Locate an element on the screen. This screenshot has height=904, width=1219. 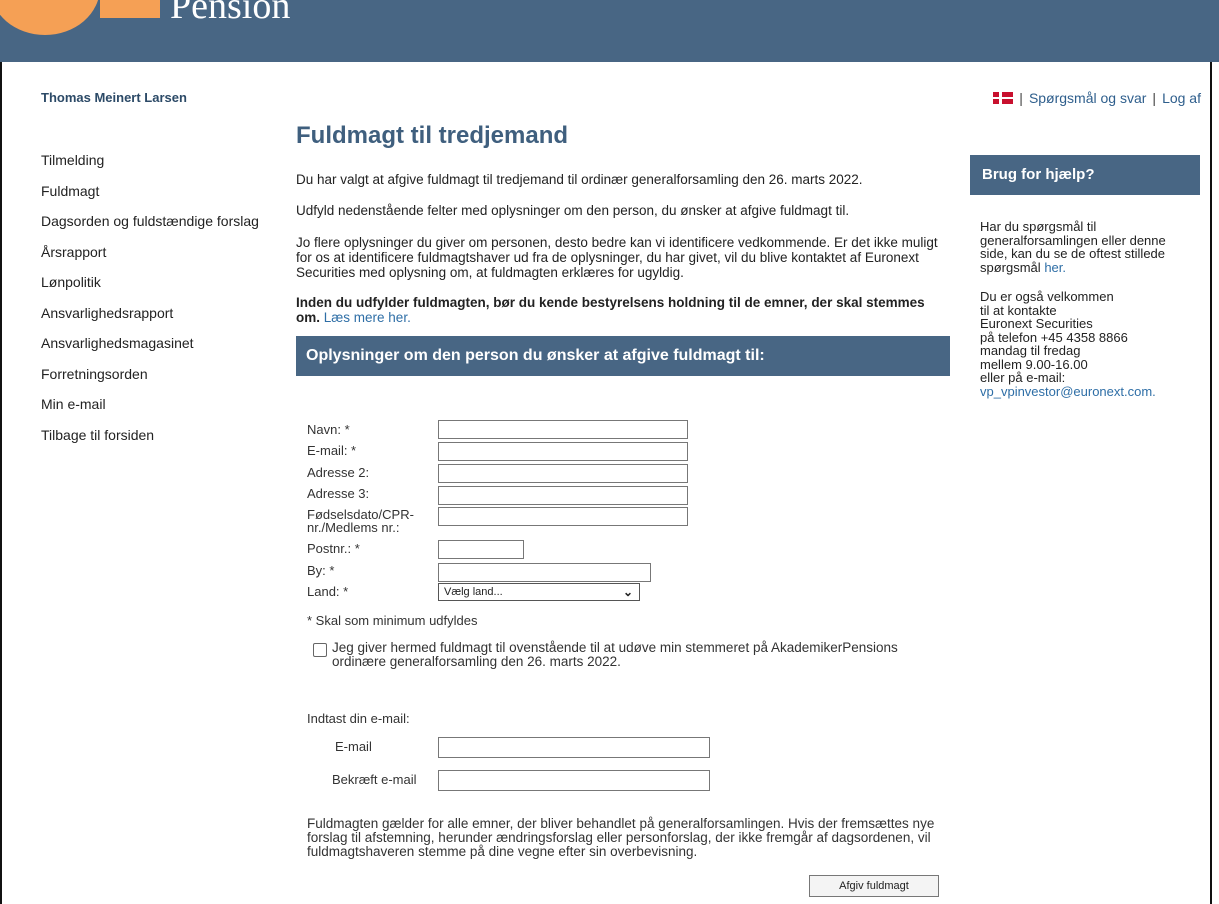
email-input is located at coordinates (563, 451).